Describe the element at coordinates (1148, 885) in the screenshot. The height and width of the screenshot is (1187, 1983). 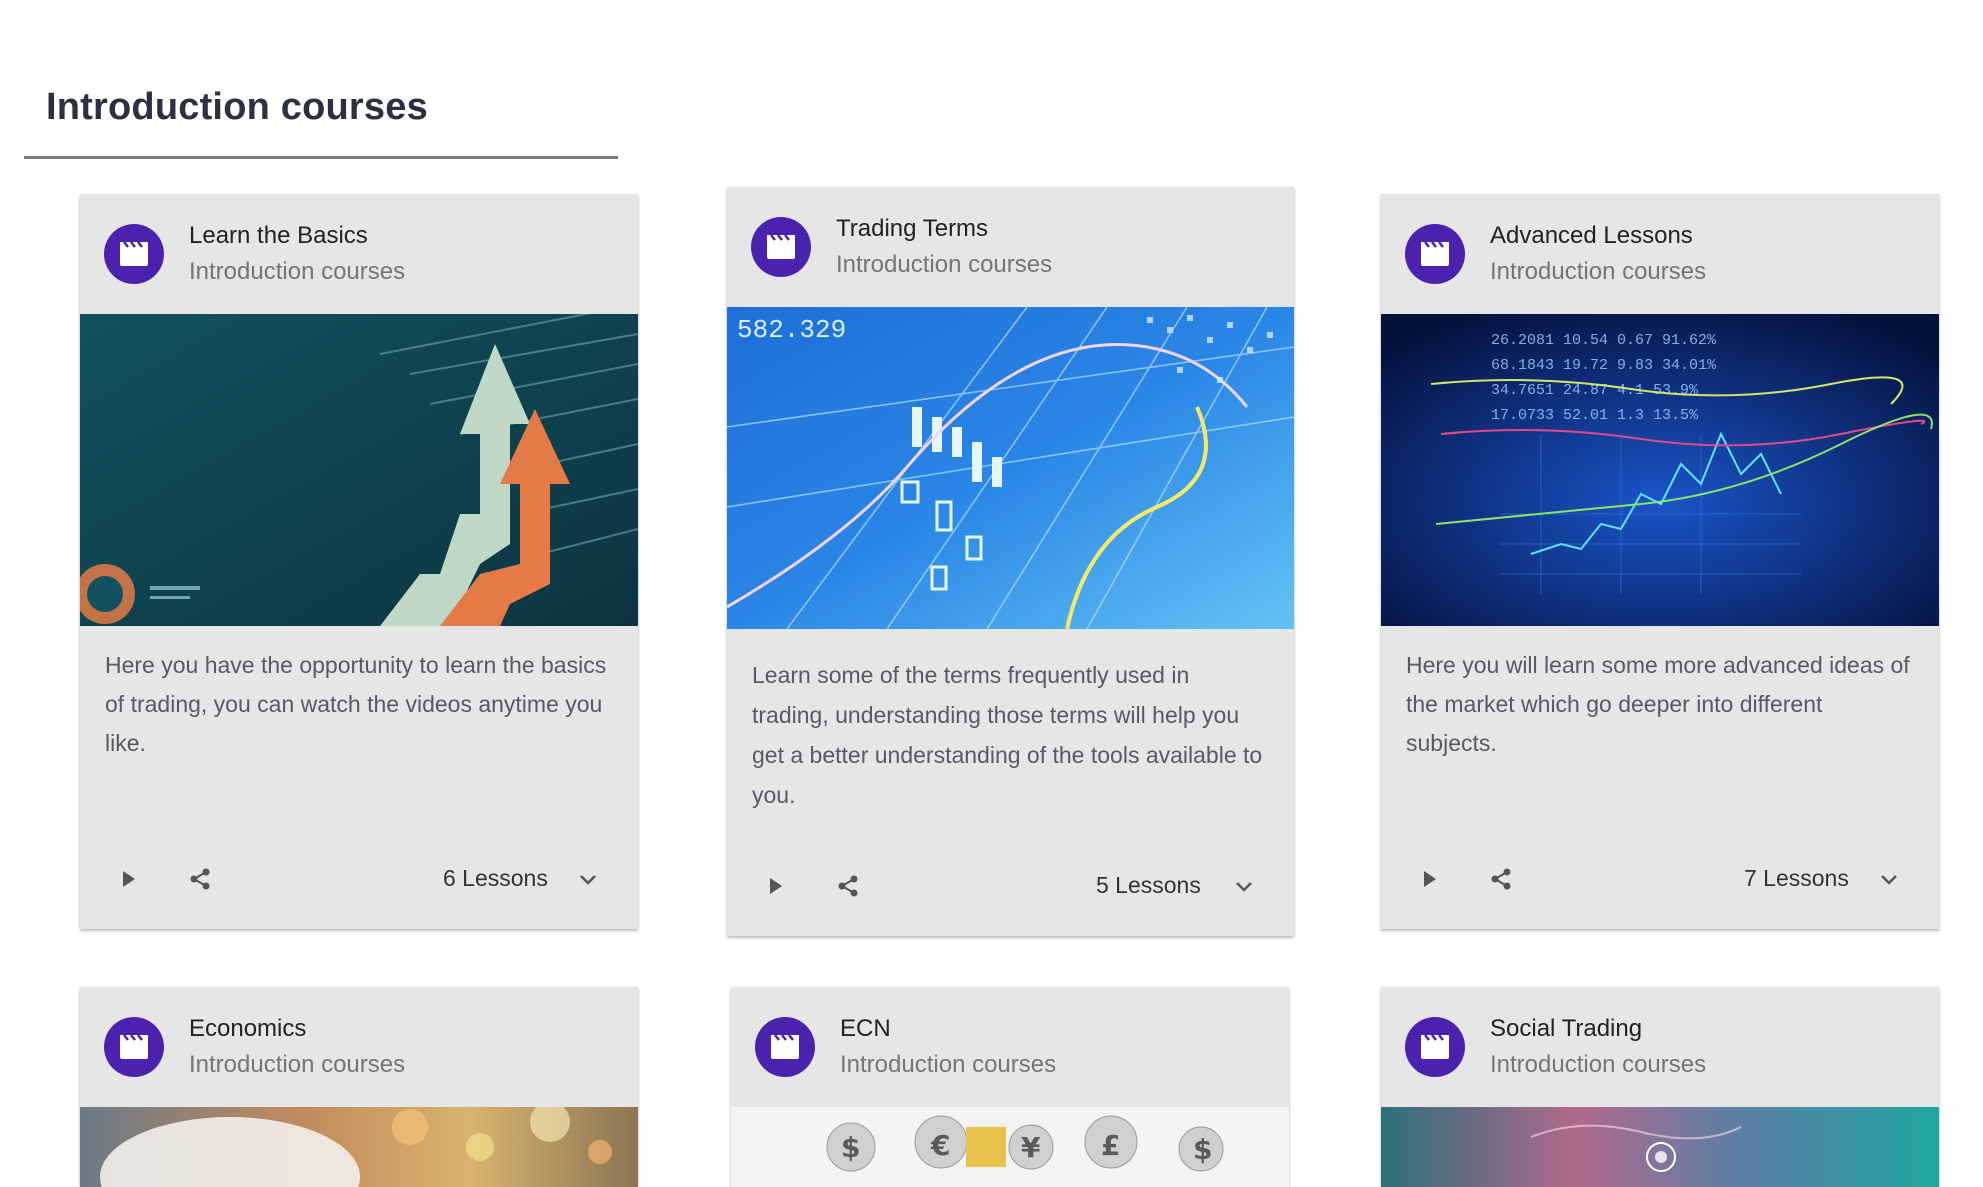
I see `lessons-count: 5 Lessons` at that location.